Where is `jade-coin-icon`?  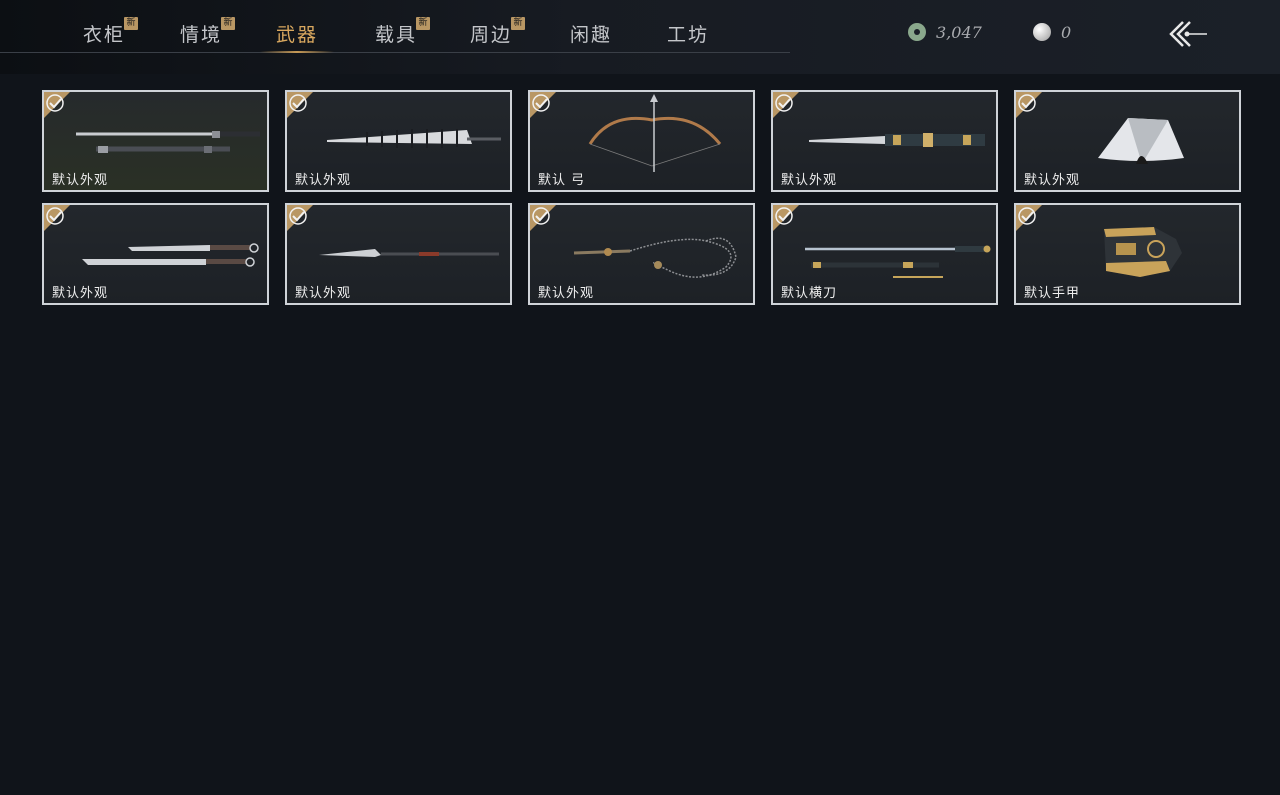
jade-coin-icon is located at coordinates (917, 32).